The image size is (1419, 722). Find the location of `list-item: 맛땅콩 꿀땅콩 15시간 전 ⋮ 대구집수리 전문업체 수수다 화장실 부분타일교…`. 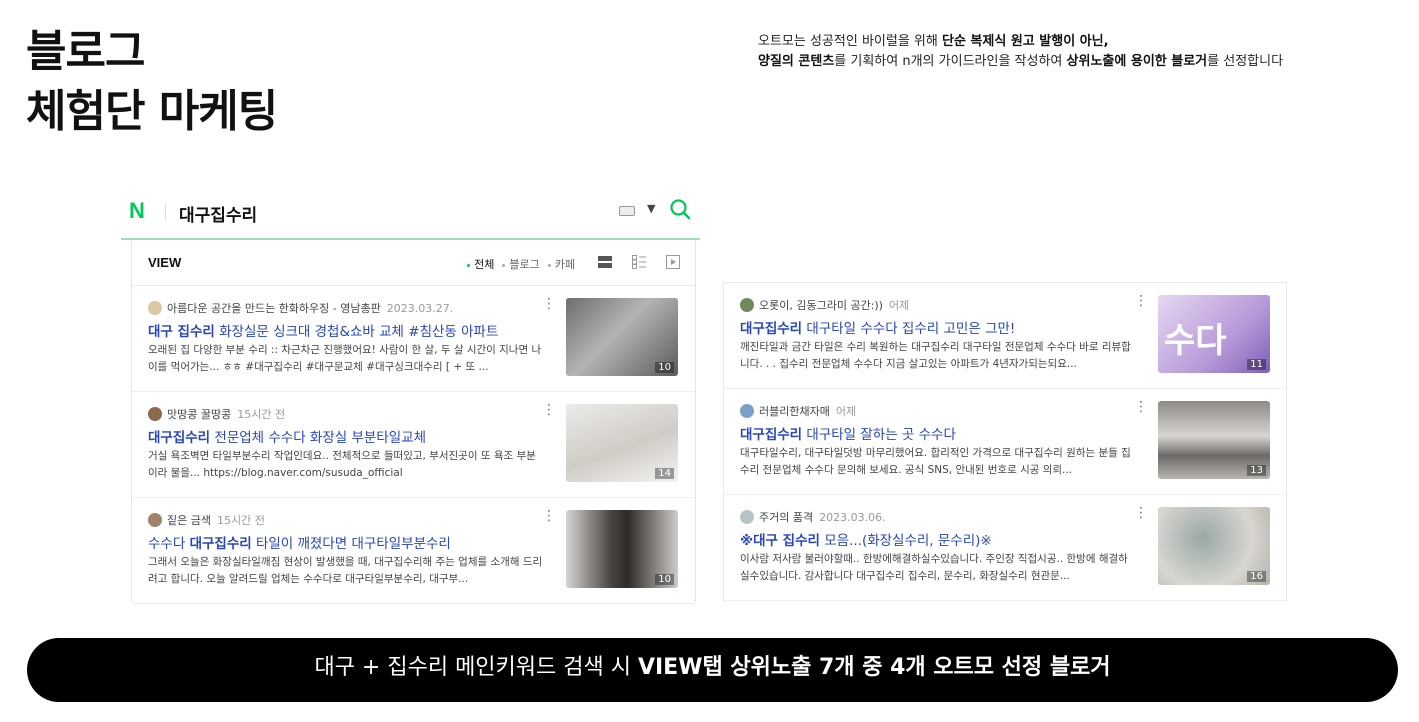

list-item: 맛땅콩 꿀땅콩 15시간 전 ⋮ 대구집수리 전문업체 수수다 화장실 부분타일교… is located at coordinates (413, 445).